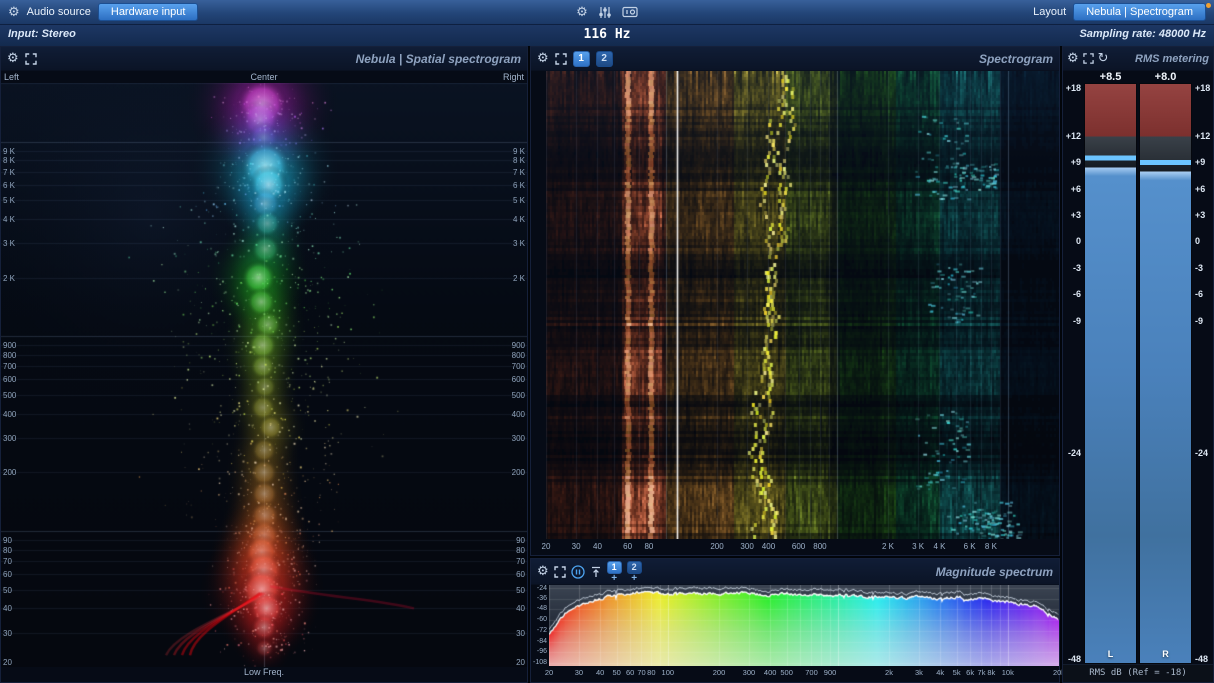 This screenshot has width=1214, height=683. I want to click on tick-label: 200, so click(719, 672).